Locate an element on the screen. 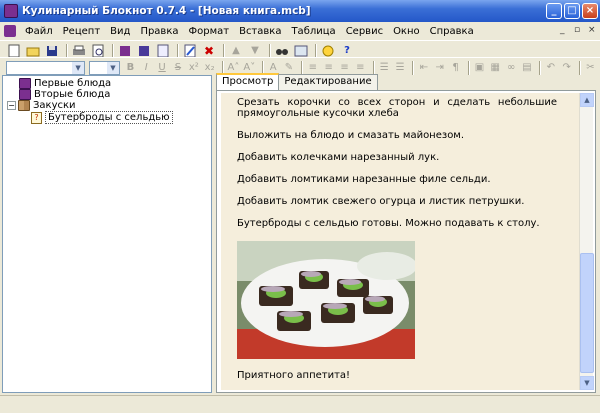  close-button: × is located at coordinates (590, 11).